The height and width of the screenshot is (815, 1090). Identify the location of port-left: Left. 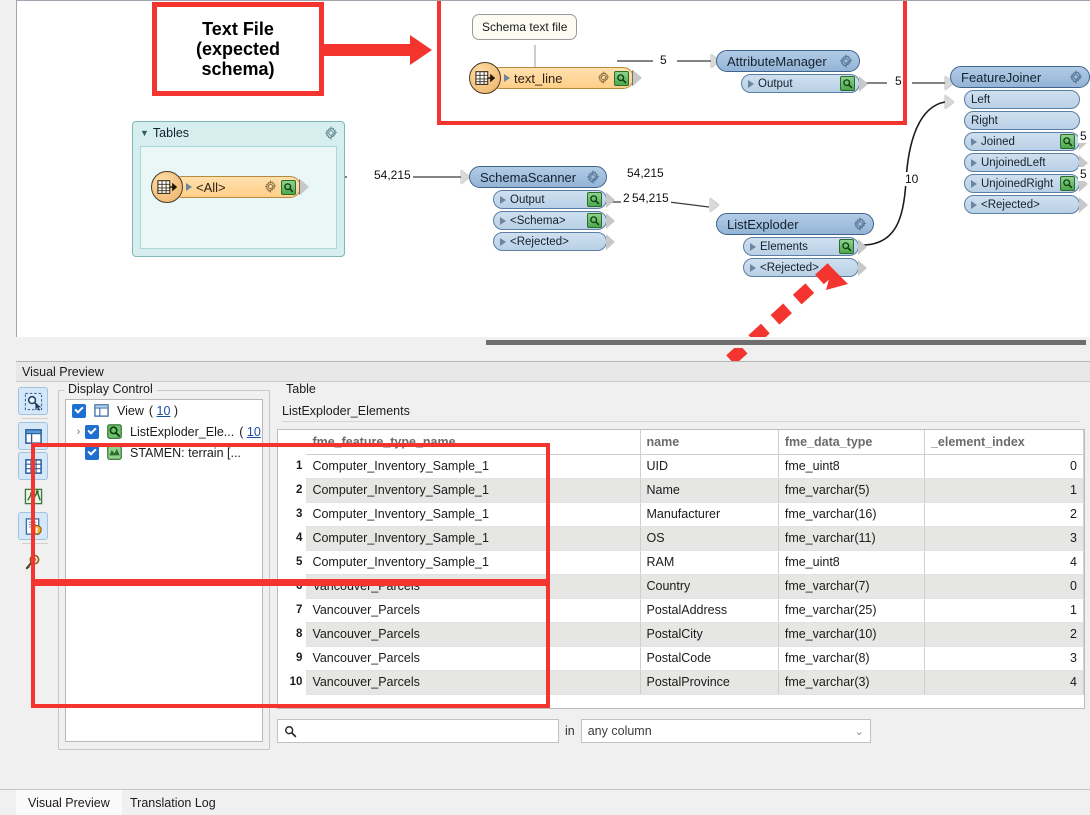
(1022, 99).